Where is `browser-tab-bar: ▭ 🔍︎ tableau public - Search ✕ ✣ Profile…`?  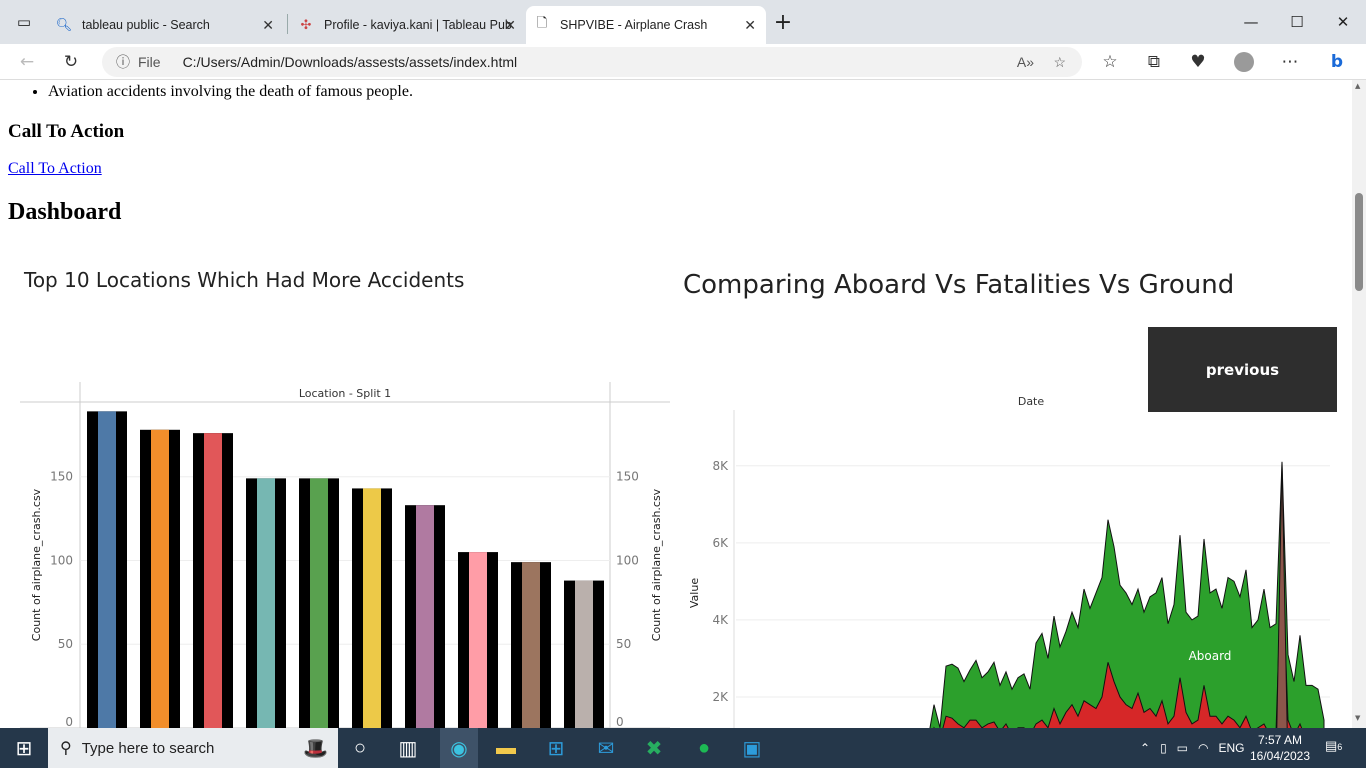 browser-tab-bar: ▭ 🔍︎ tableau public - Search ✕ ✣ Profile… is located at coordinates (683, 22).